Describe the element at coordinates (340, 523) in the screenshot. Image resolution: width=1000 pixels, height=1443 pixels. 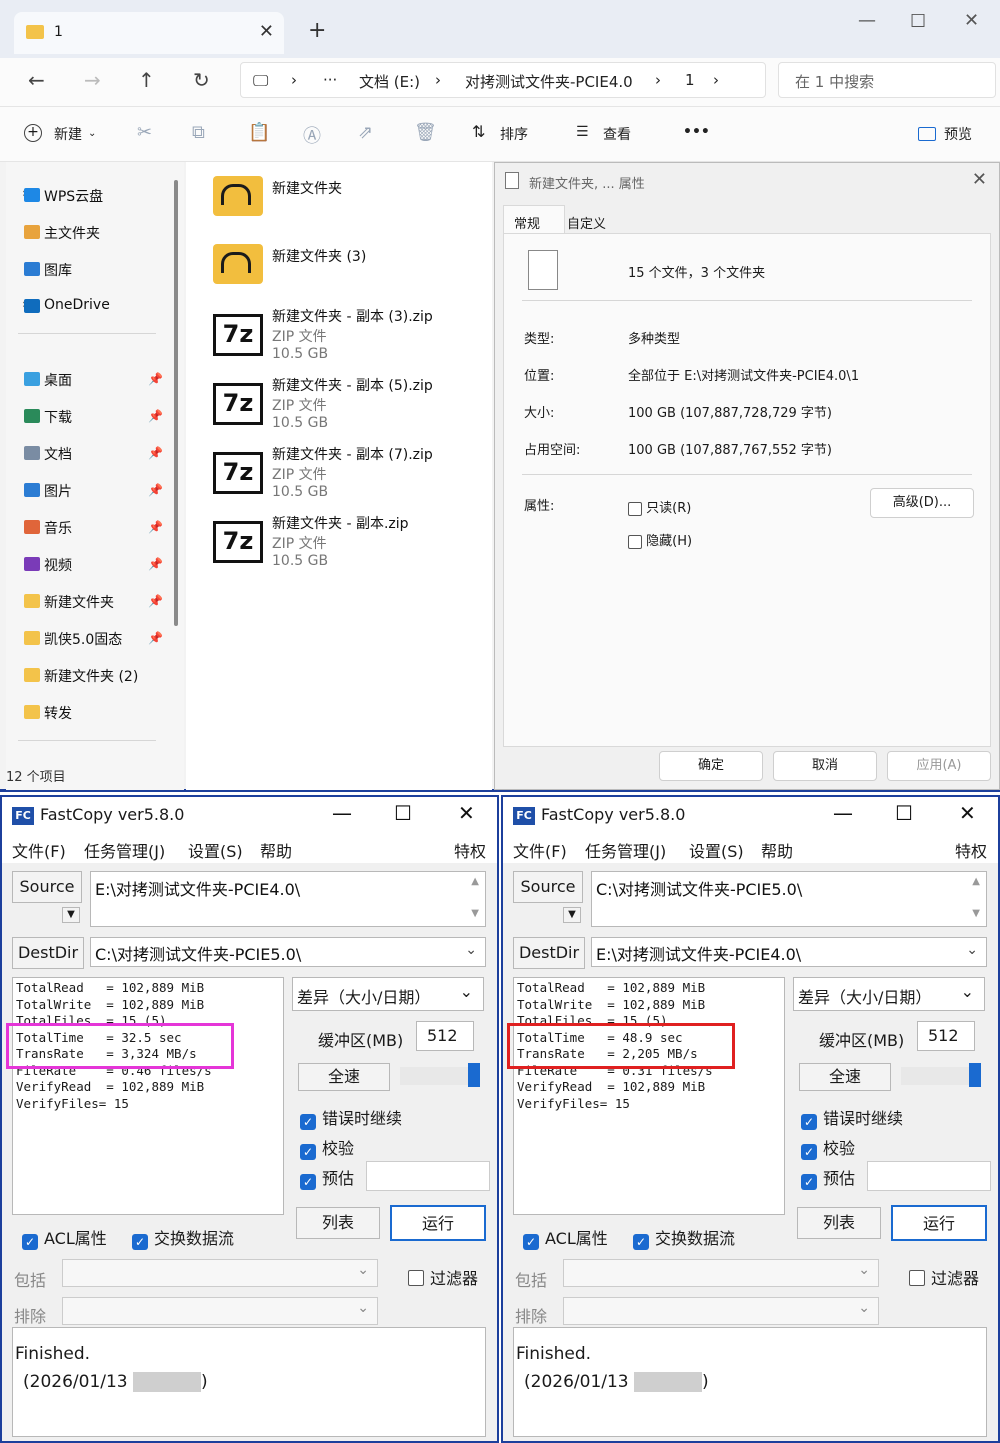
I see `file-name: 新建文件夹 - 副本.zip` at that location.